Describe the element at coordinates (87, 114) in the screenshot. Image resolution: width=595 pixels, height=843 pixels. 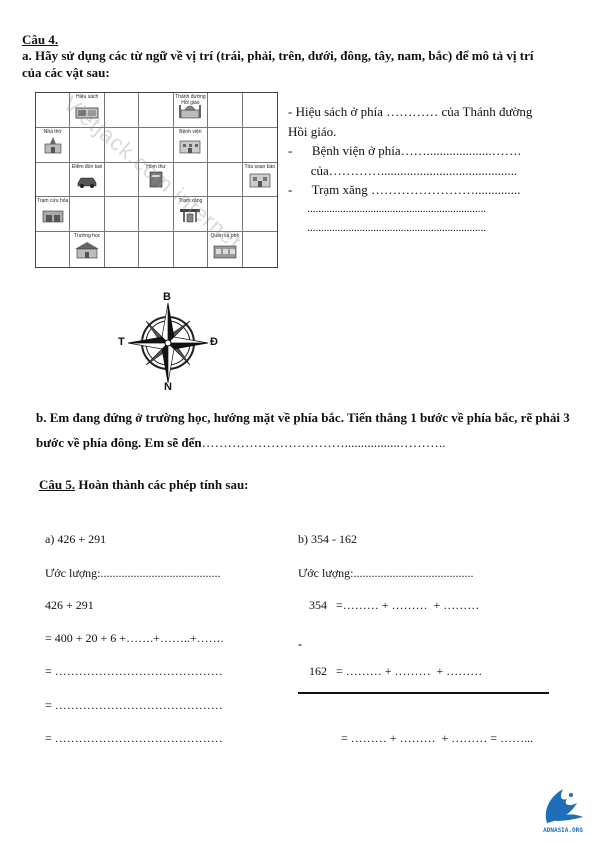
I see `bookstore-icon` at that location.